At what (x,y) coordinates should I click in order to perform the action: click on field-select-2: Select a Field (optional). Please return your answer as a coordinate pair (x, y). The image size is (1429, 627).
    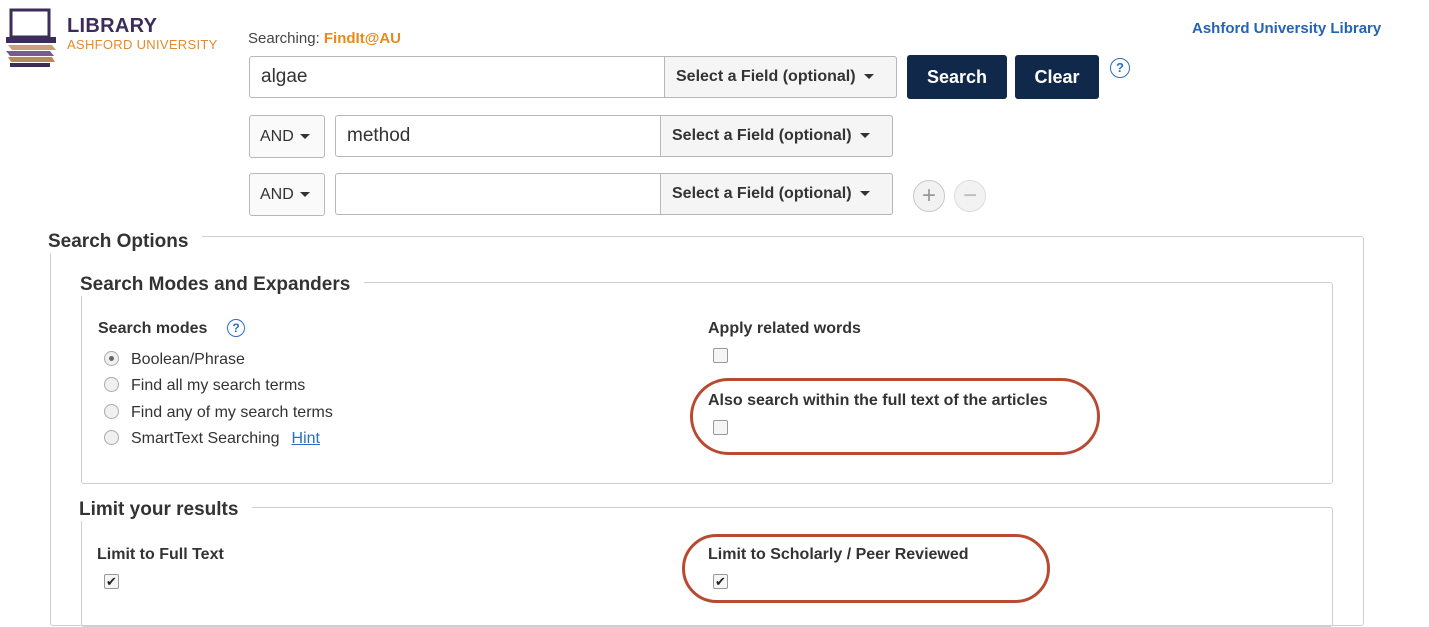
    Looking at the image, I should click on (776, 136).